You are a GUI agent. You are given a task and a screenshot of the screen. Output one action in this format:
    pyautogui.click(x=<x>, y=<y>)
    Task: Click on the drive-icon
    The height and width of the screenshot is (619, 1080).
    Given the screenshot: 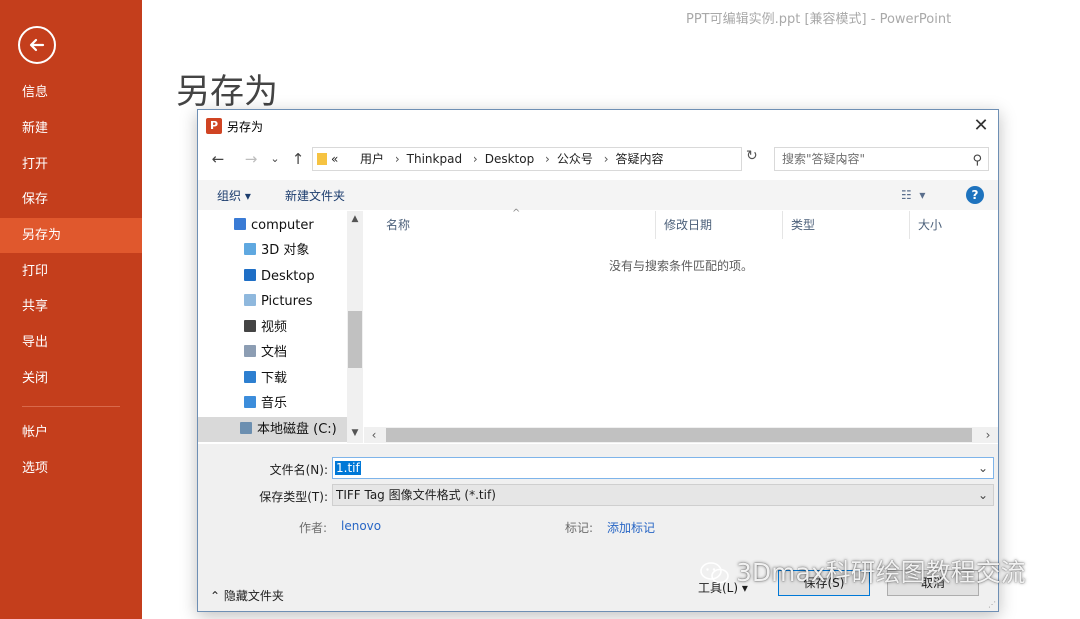 What is the action you would take?
    pyautogui.click(x=246, y=428)
    